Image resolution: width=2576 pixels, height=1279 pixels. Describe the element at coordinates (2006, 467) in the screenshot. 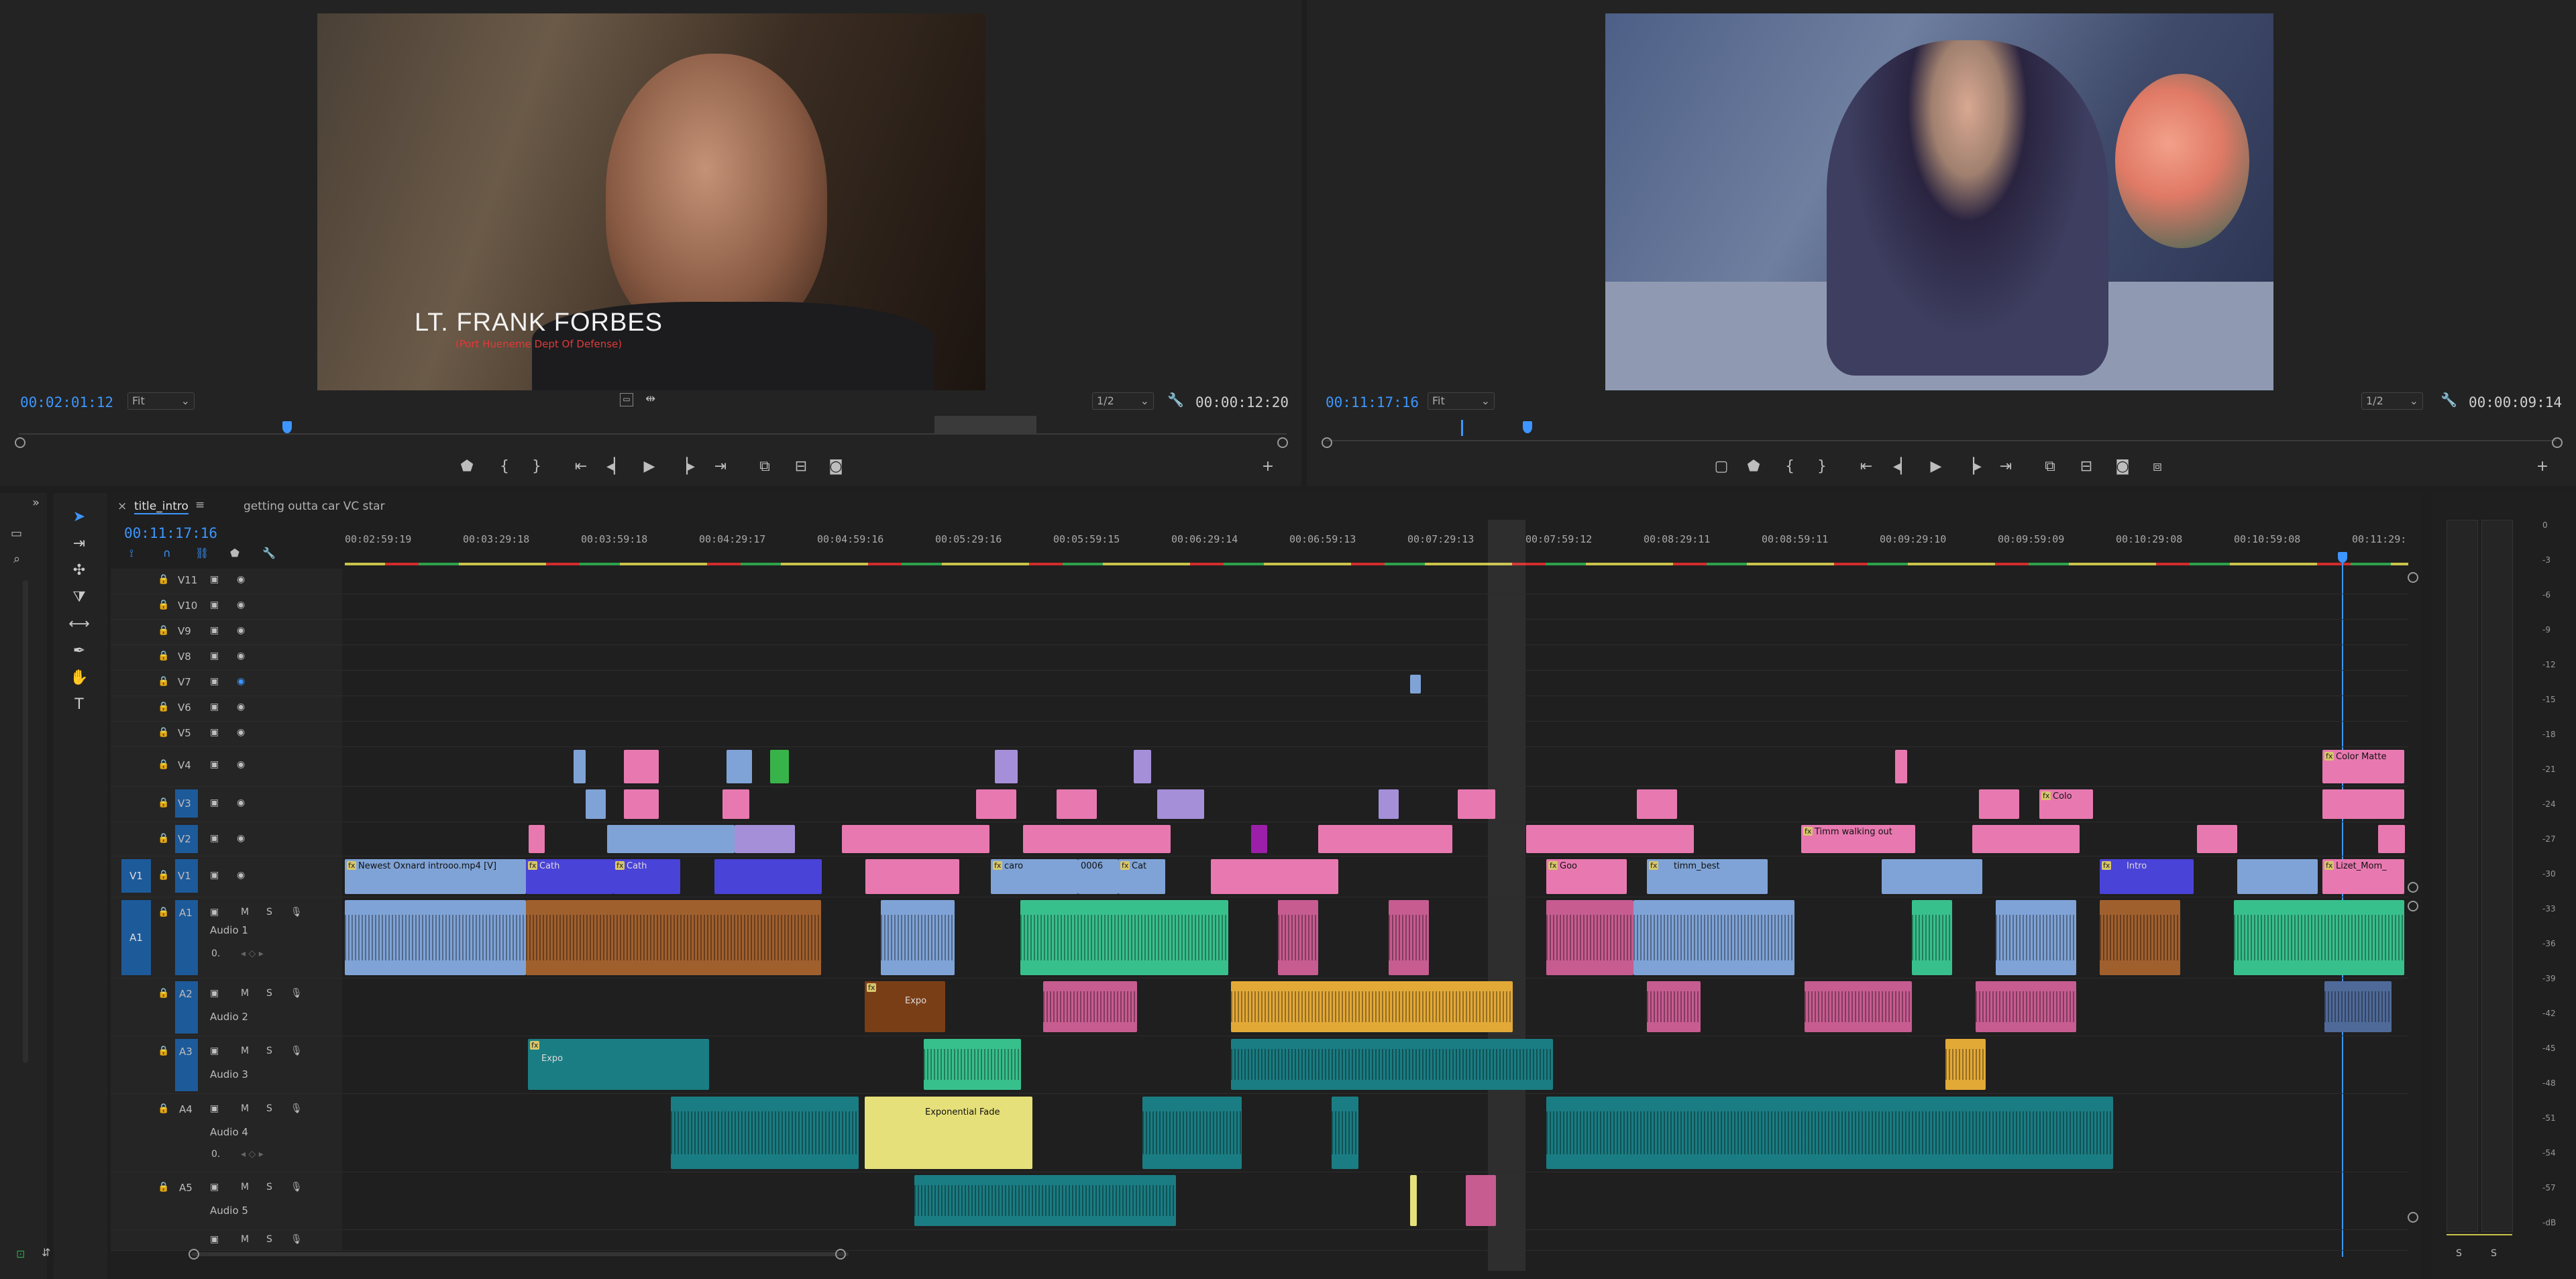

I see `program-go-to-out-icon: ⇥` at that location.